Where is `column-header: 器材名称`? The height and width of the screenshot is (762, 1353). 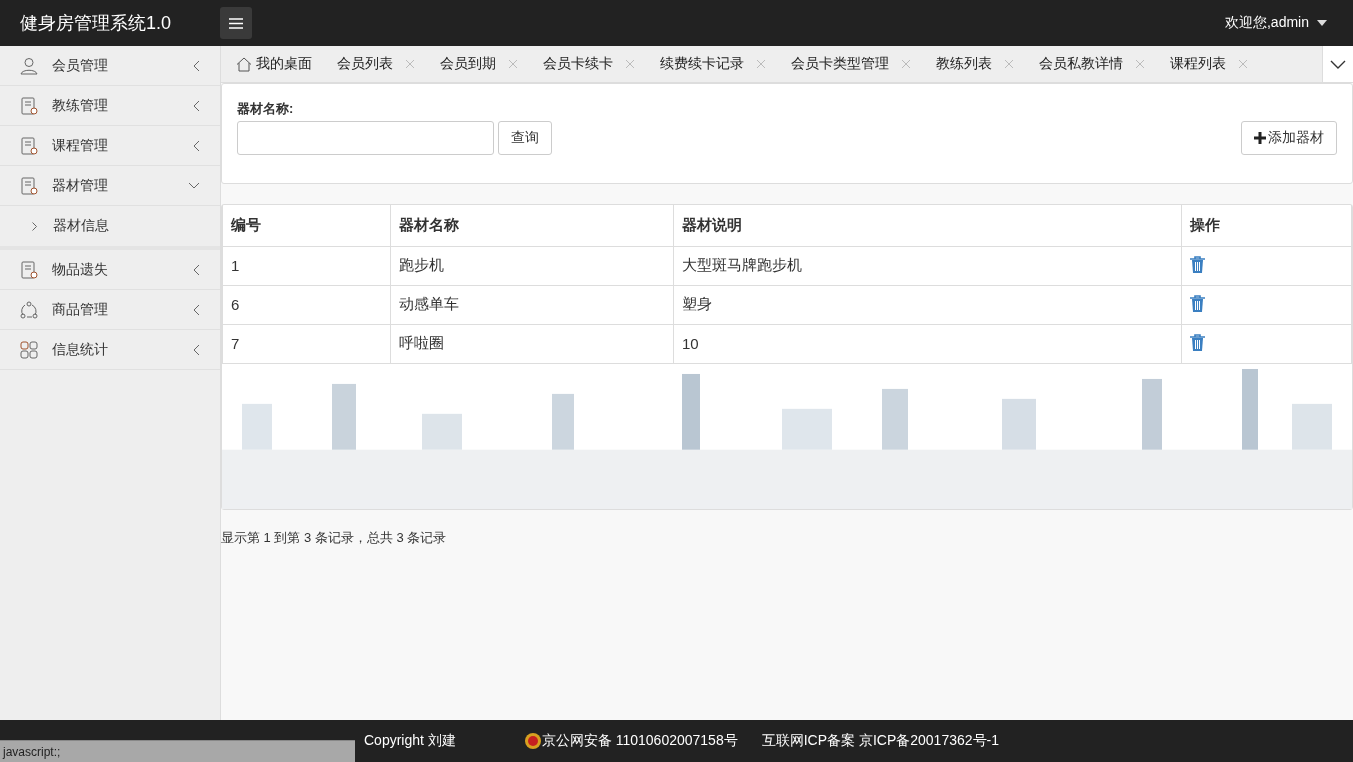 column-header: 器材名称 is located at coordinates (532, 225).